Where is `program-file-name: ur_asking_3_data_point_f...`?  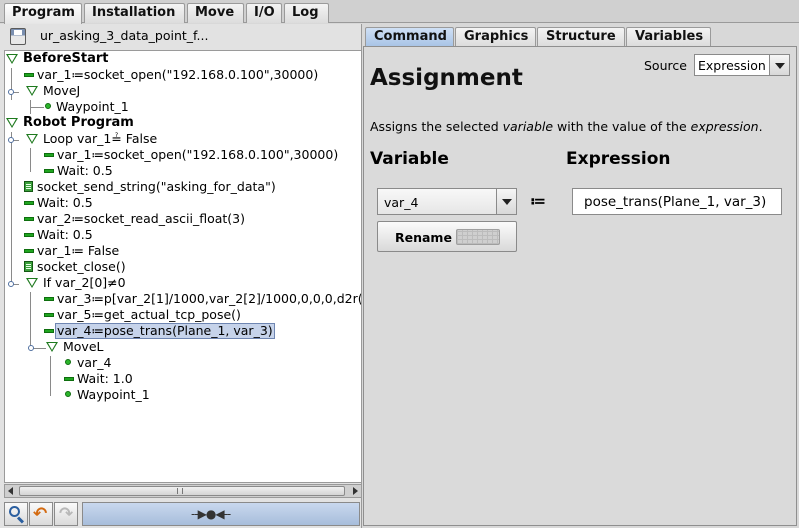 program-file-name: ur_asking_3_data_point_f... is located at coordinates (124, 35).